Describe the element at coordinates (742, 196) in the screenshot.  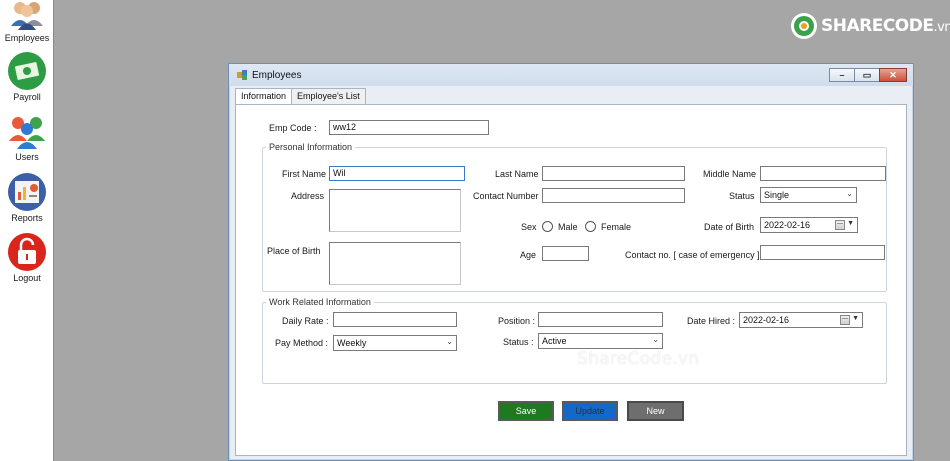
I see `status-label: Status` at that location.